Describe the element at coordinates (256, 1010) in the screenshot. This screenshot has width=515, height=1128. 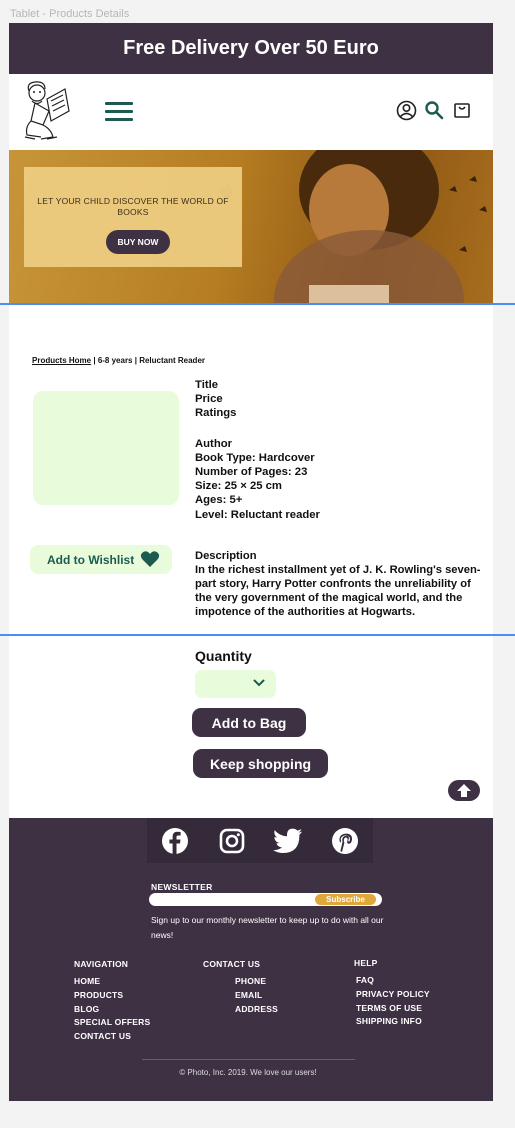
I see `footer-link-address: ADDRESS` at that location.